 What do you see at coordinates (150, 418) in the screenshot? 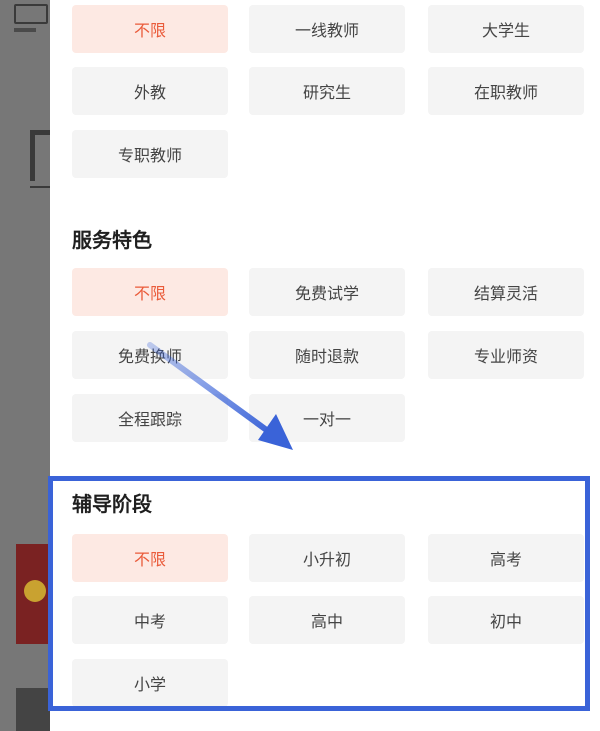
I see `service-option-full-tracking: 全程跟踪` at bounding box center [150, 418].